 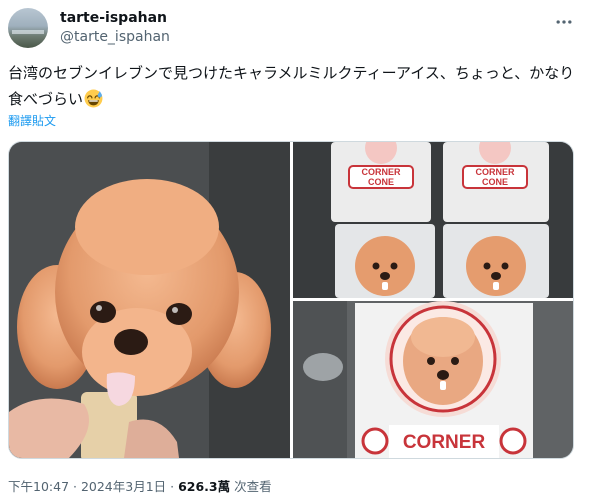 I want to click on display-name: tarte-ispahan, so click(x=113, y=18).